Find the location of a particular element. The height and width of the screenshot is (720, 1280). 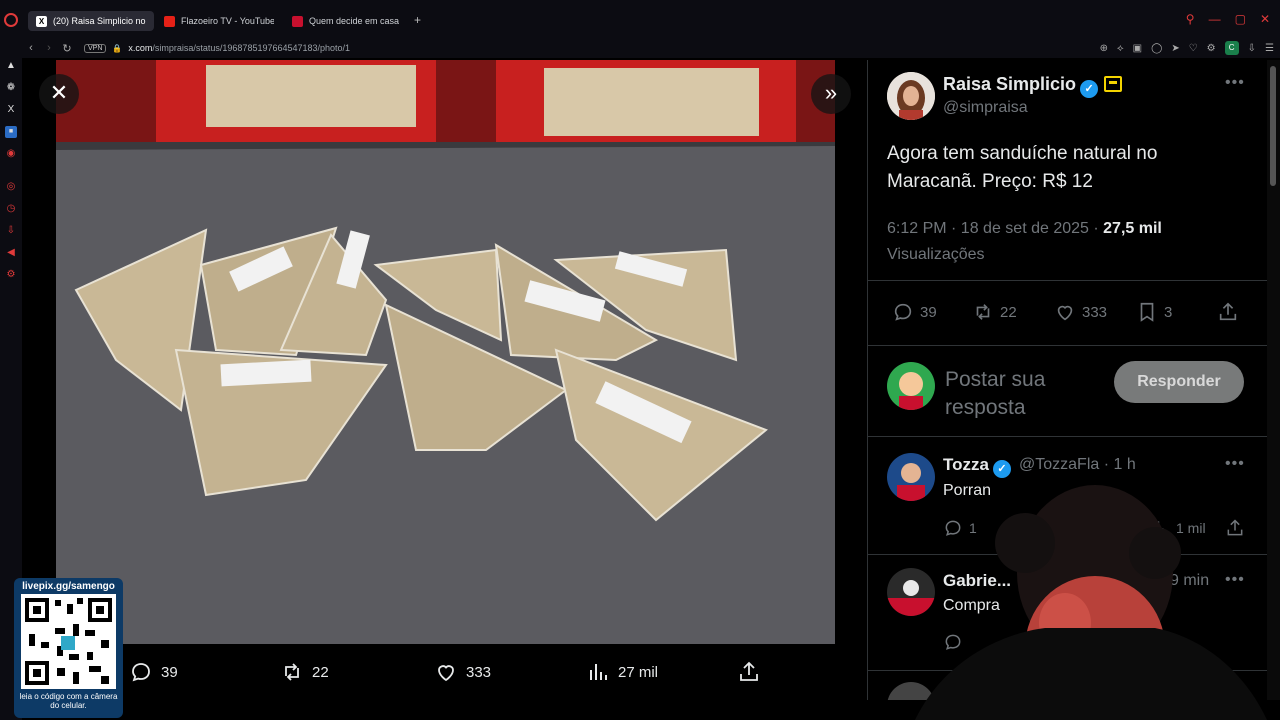

author-handle: @simpraisa is located at coordinates (985, 108).